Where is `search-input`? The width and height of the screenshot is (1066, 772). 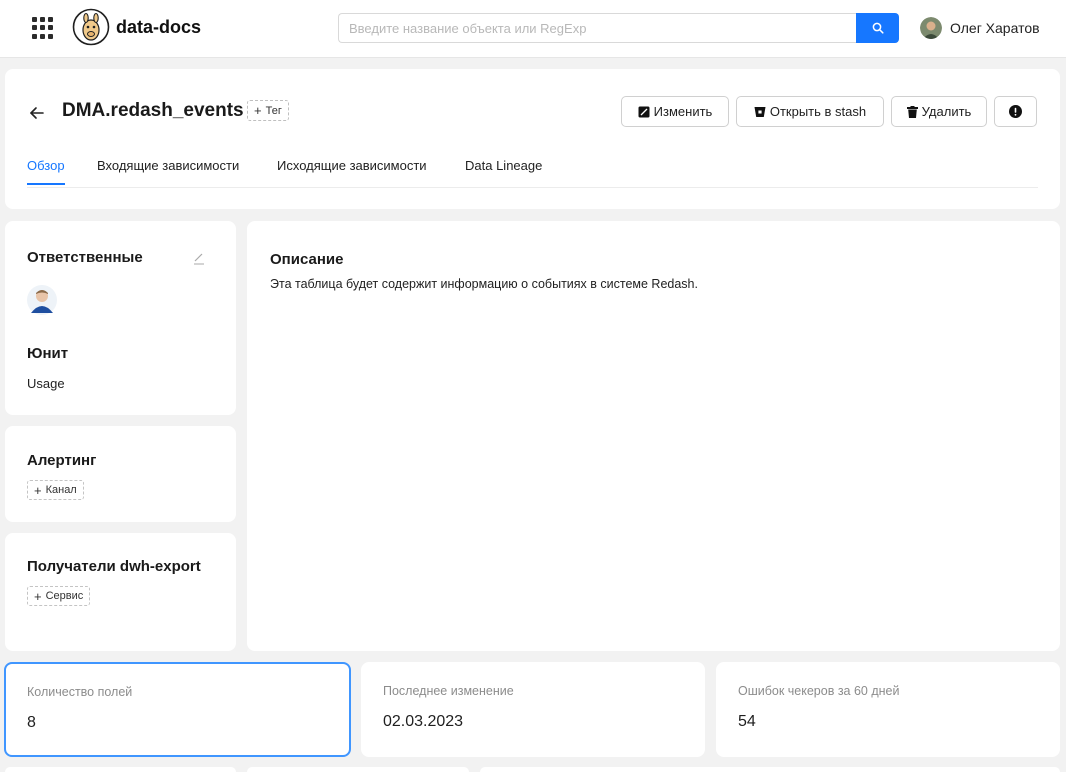 search-input is located at coordinates (597, 28).